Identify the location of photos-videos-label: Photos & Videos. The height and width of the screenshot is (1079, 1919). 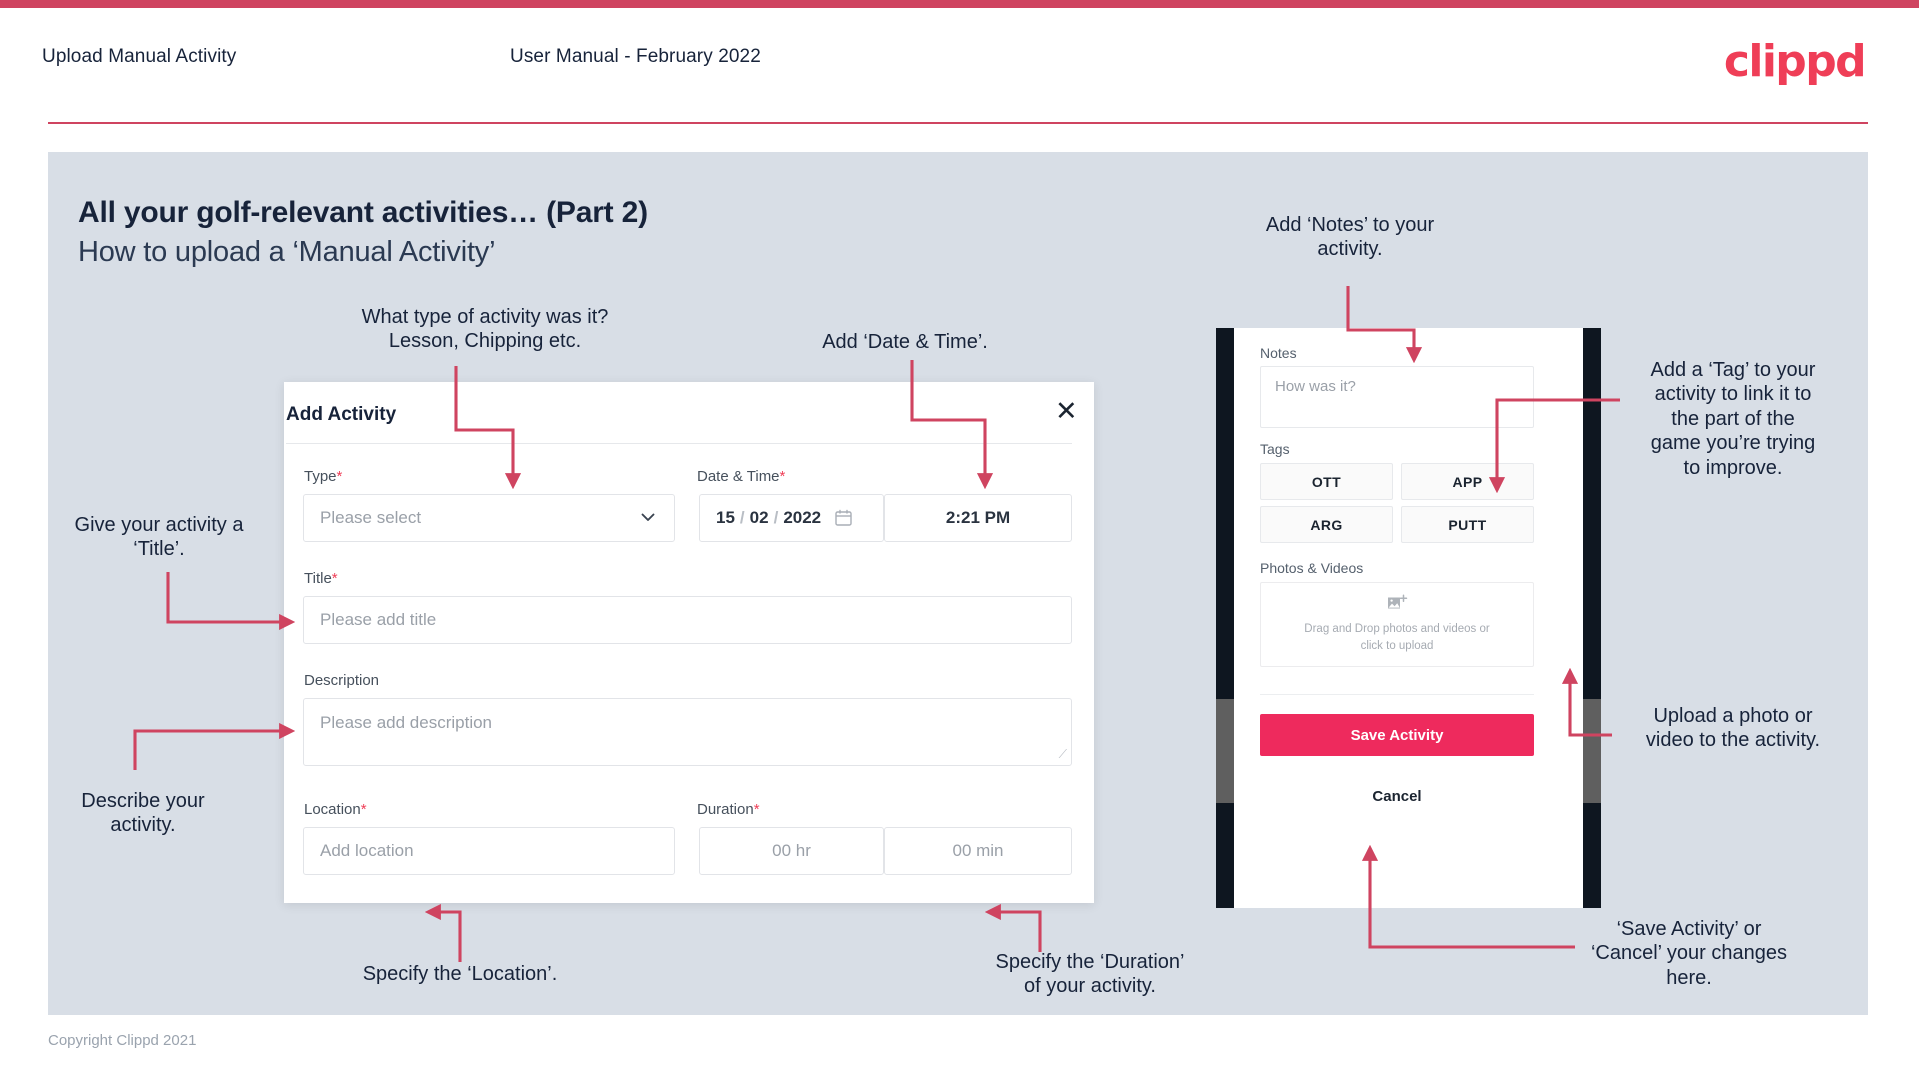
(1312, 568).